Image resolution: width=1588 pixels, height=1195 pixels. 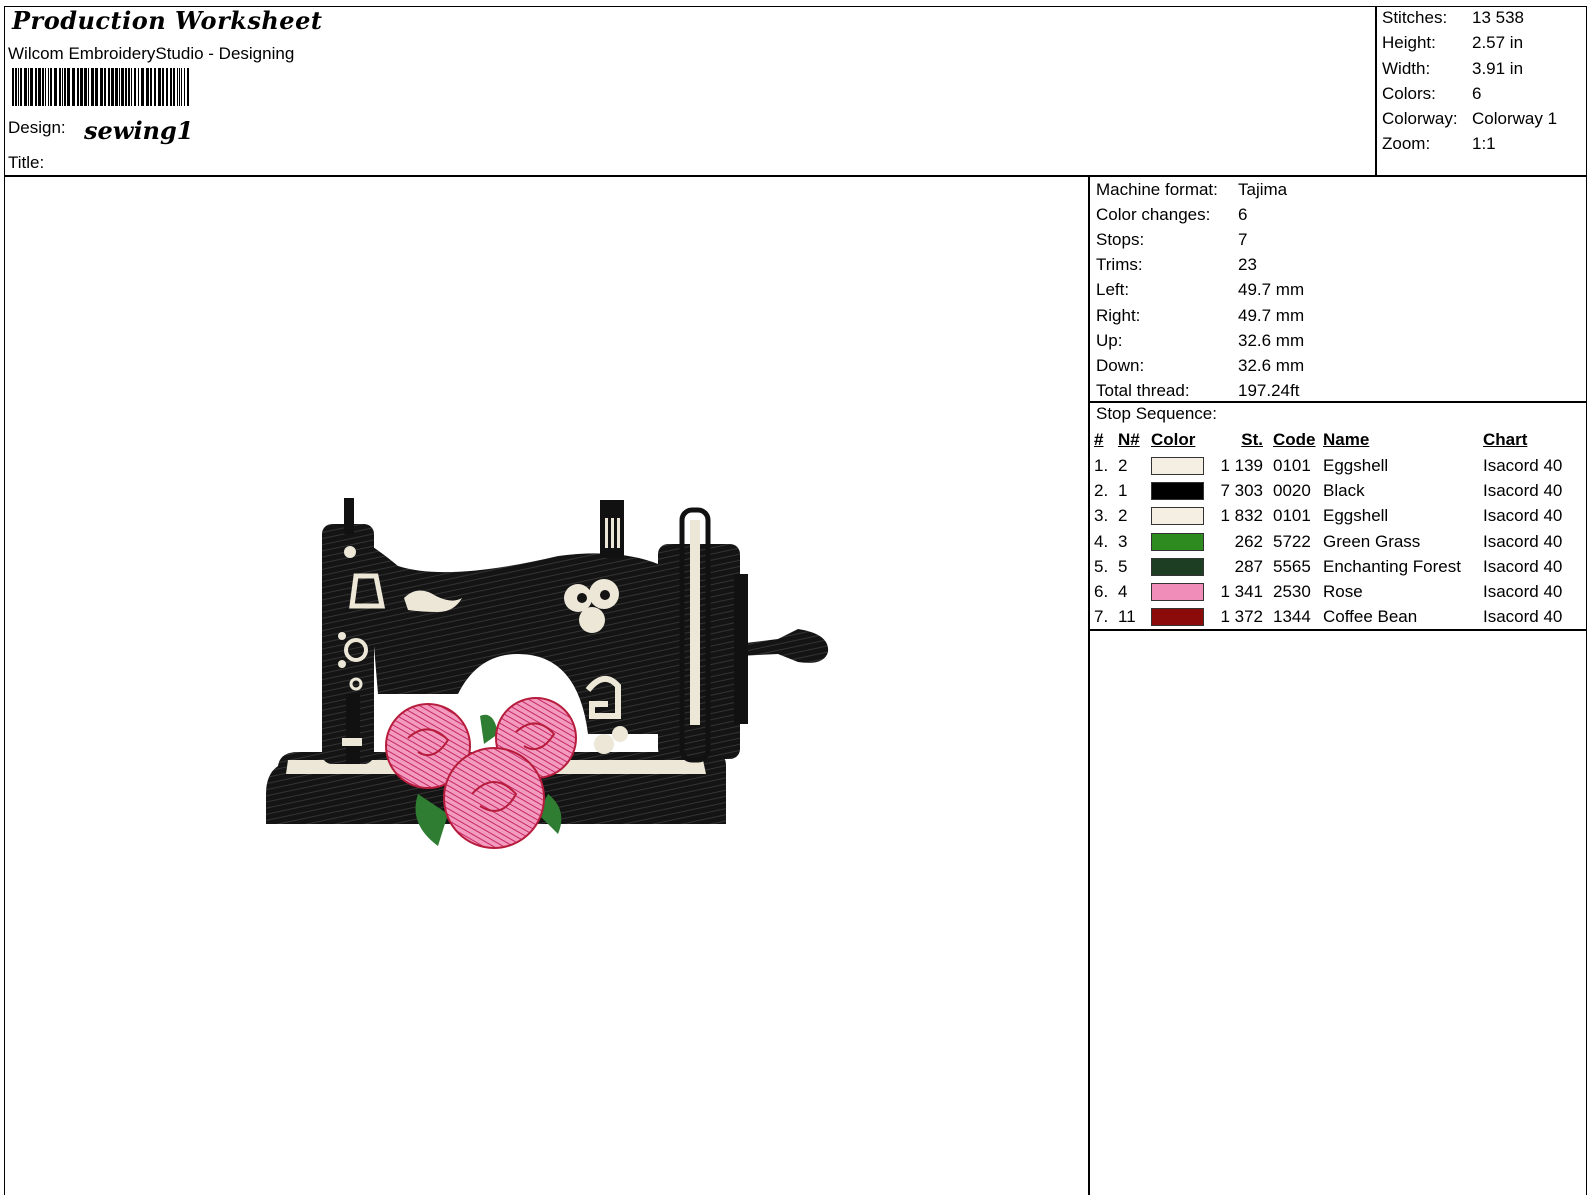 What do you see at coordinates (547, 673) in the screenshot?
I see `design-preview` at bounding box center [547, 673].